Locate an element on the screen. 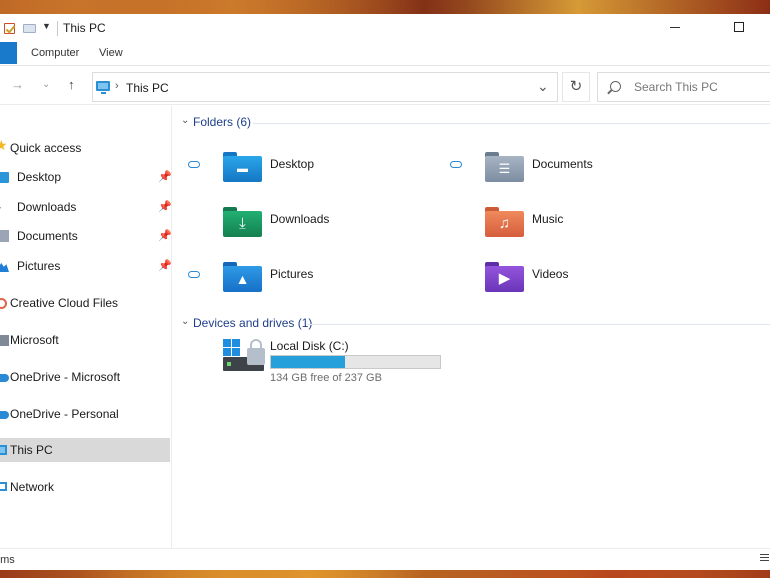 Image resolution: width=770 pixels, height=578 pixels. sidebar-item-label: Creative Cloud Files is located at coordinates (64, 303).